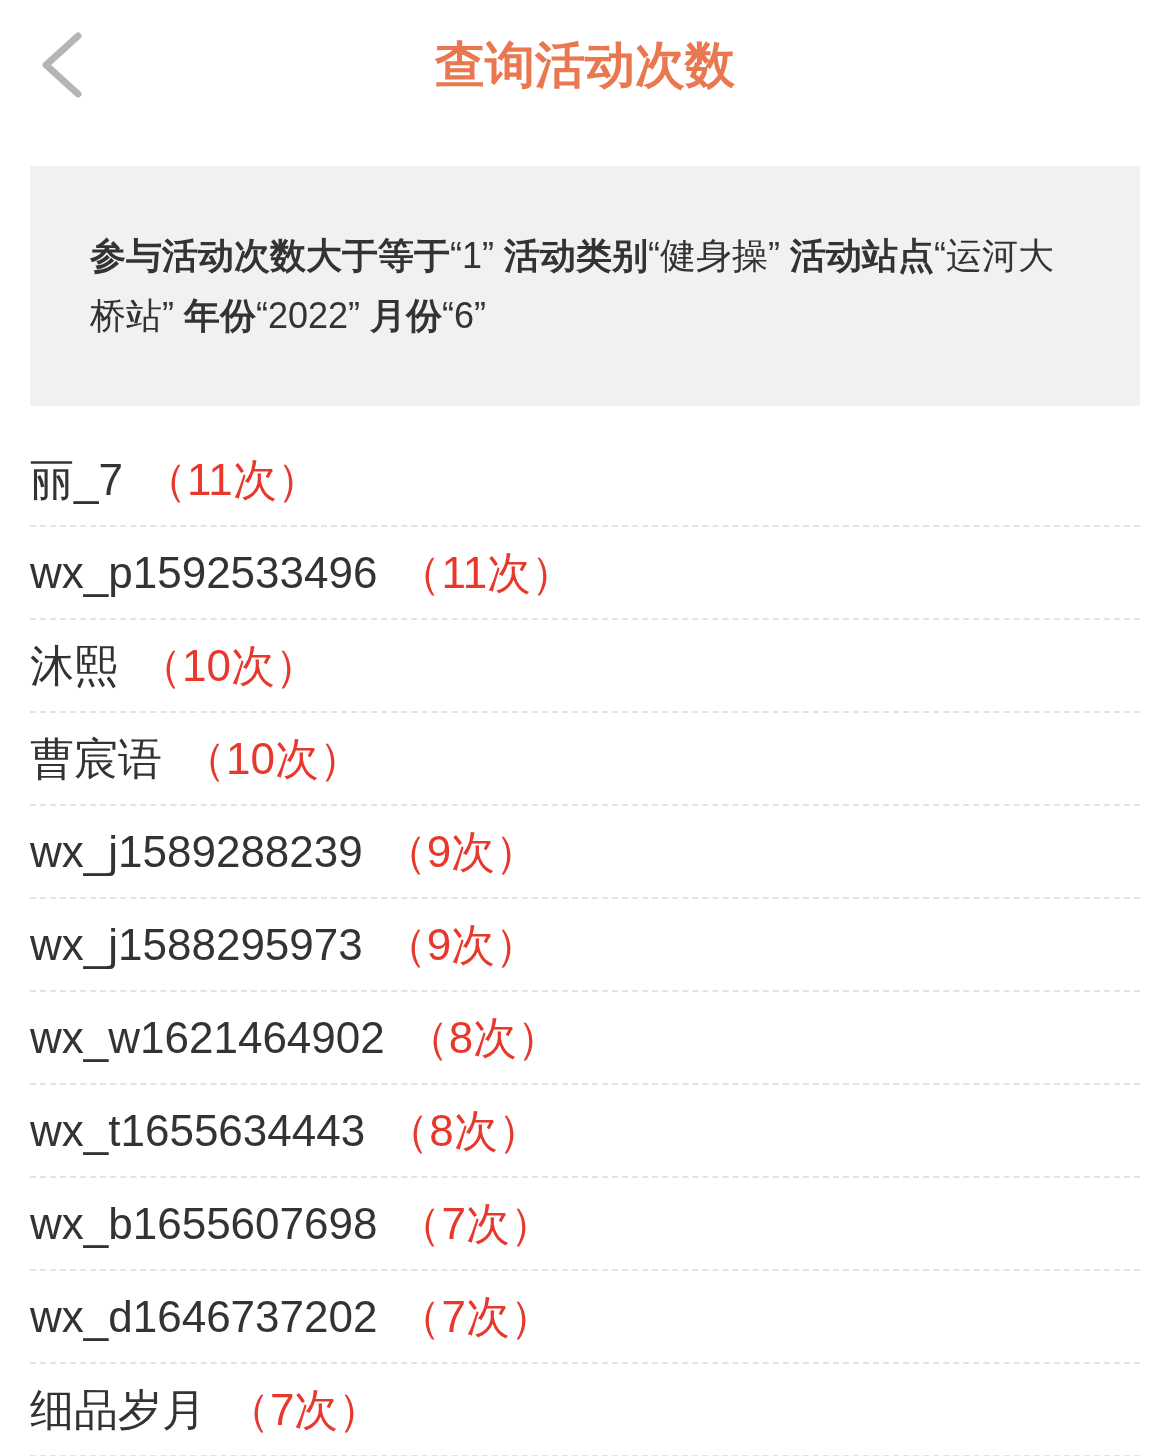 Image resolution: width=1170 pixels, height=1456 pixels. Describe the element at coordinates (96, 758) in the screenshot. I see `user-name: 曹宸语` at that location.